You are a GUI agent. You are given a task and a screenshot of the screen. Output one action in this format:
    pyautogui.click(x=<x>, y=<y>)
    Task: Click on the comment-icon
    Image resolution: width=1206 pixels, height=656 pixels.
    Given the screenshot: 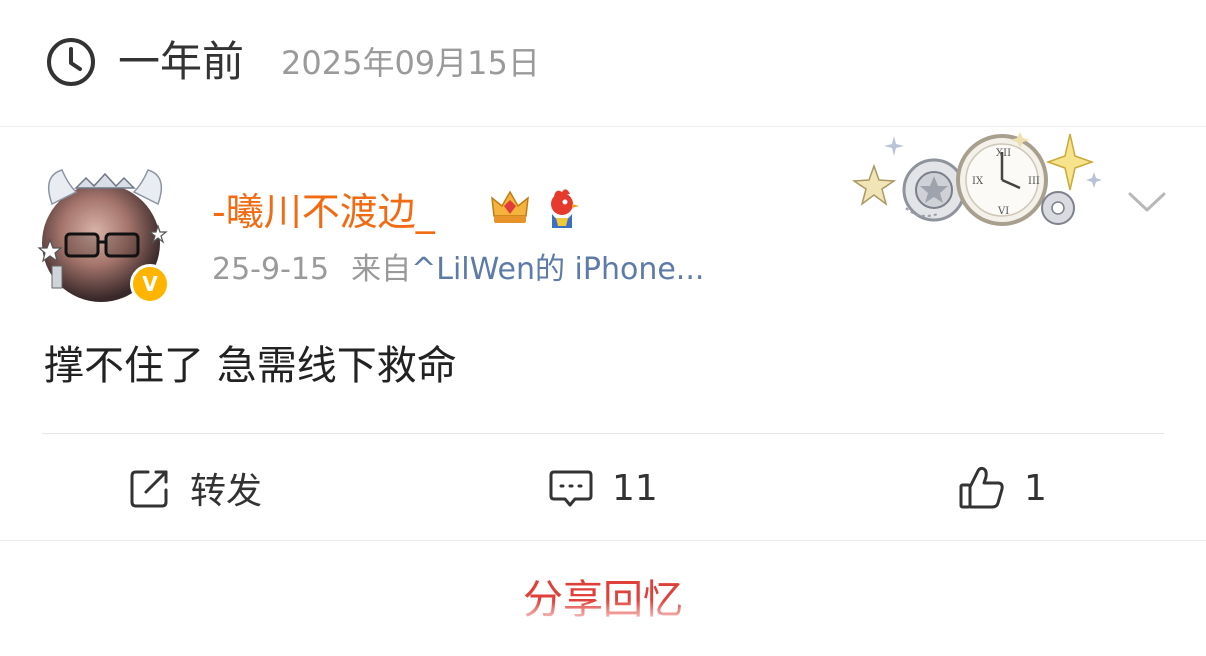 What is the action you would take?
    pyautogui.click(x=571, y=488)
    